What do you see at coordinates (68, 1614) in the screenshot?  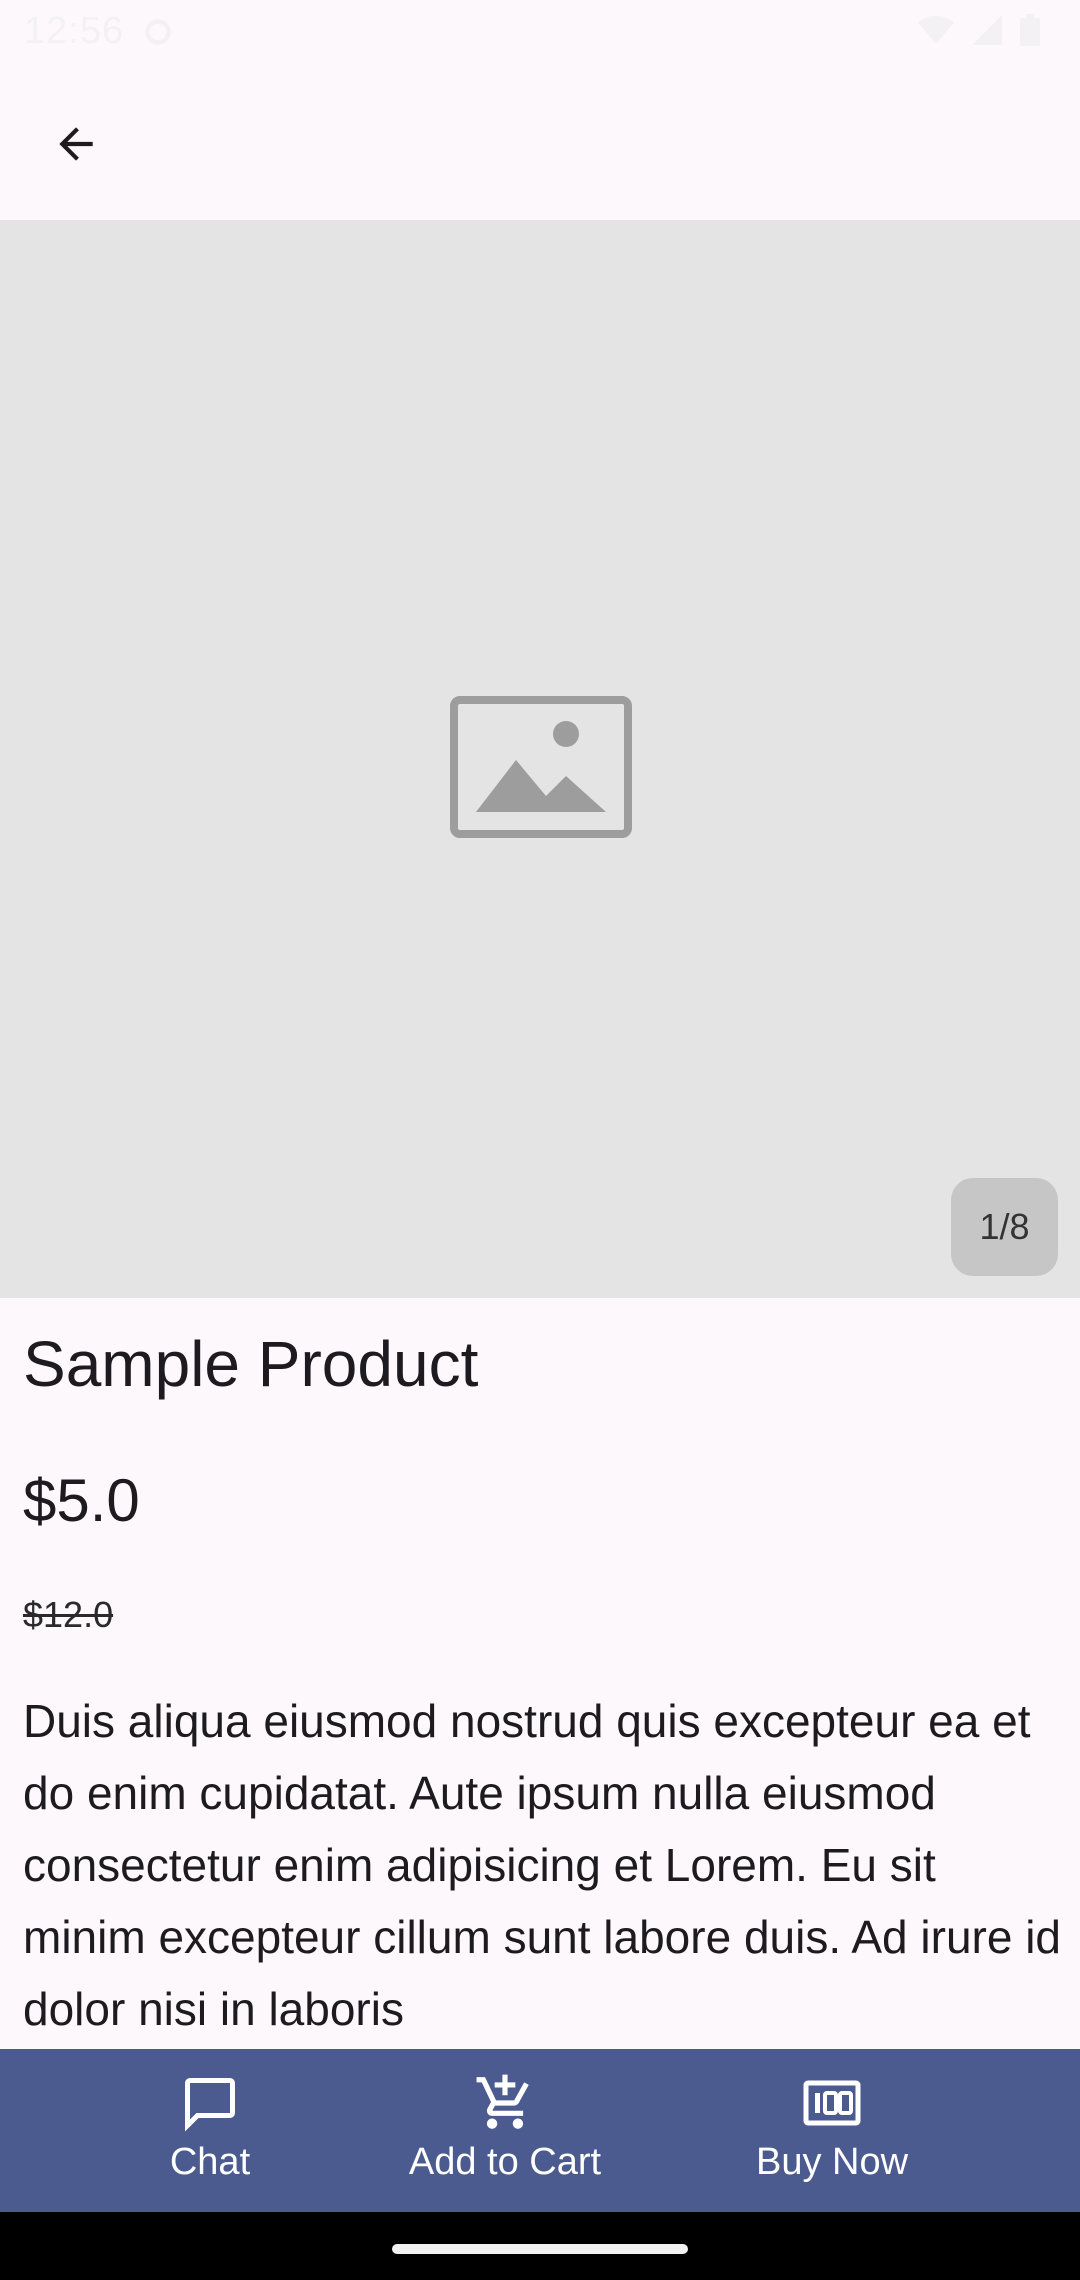 I see `original-price: $12.0` at bounding box center [68, 1614].